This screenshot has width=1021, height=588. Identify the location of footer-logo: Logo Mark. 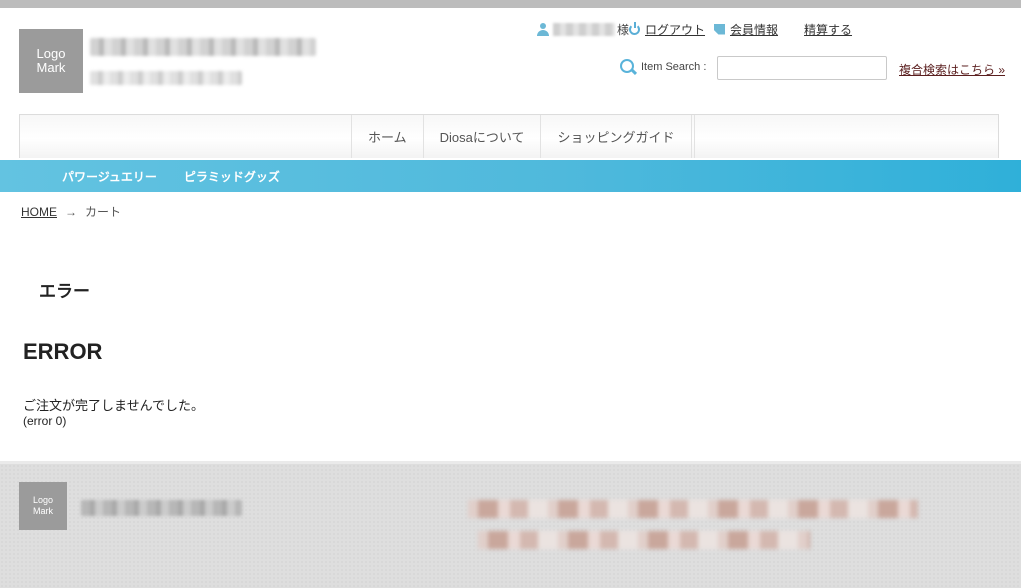
(43, 506).